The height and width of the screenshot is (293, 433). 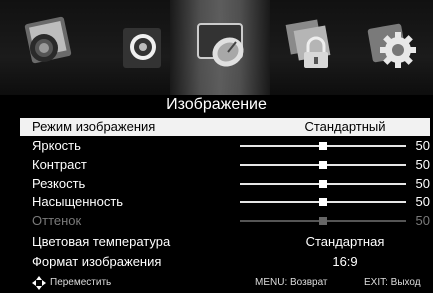 What do you see at coordinates (216, 282) in the screenshot?
I see `footer-hints: Переместить MENU: Возврат EXIT: Выход` at bounding box center [216, 282].